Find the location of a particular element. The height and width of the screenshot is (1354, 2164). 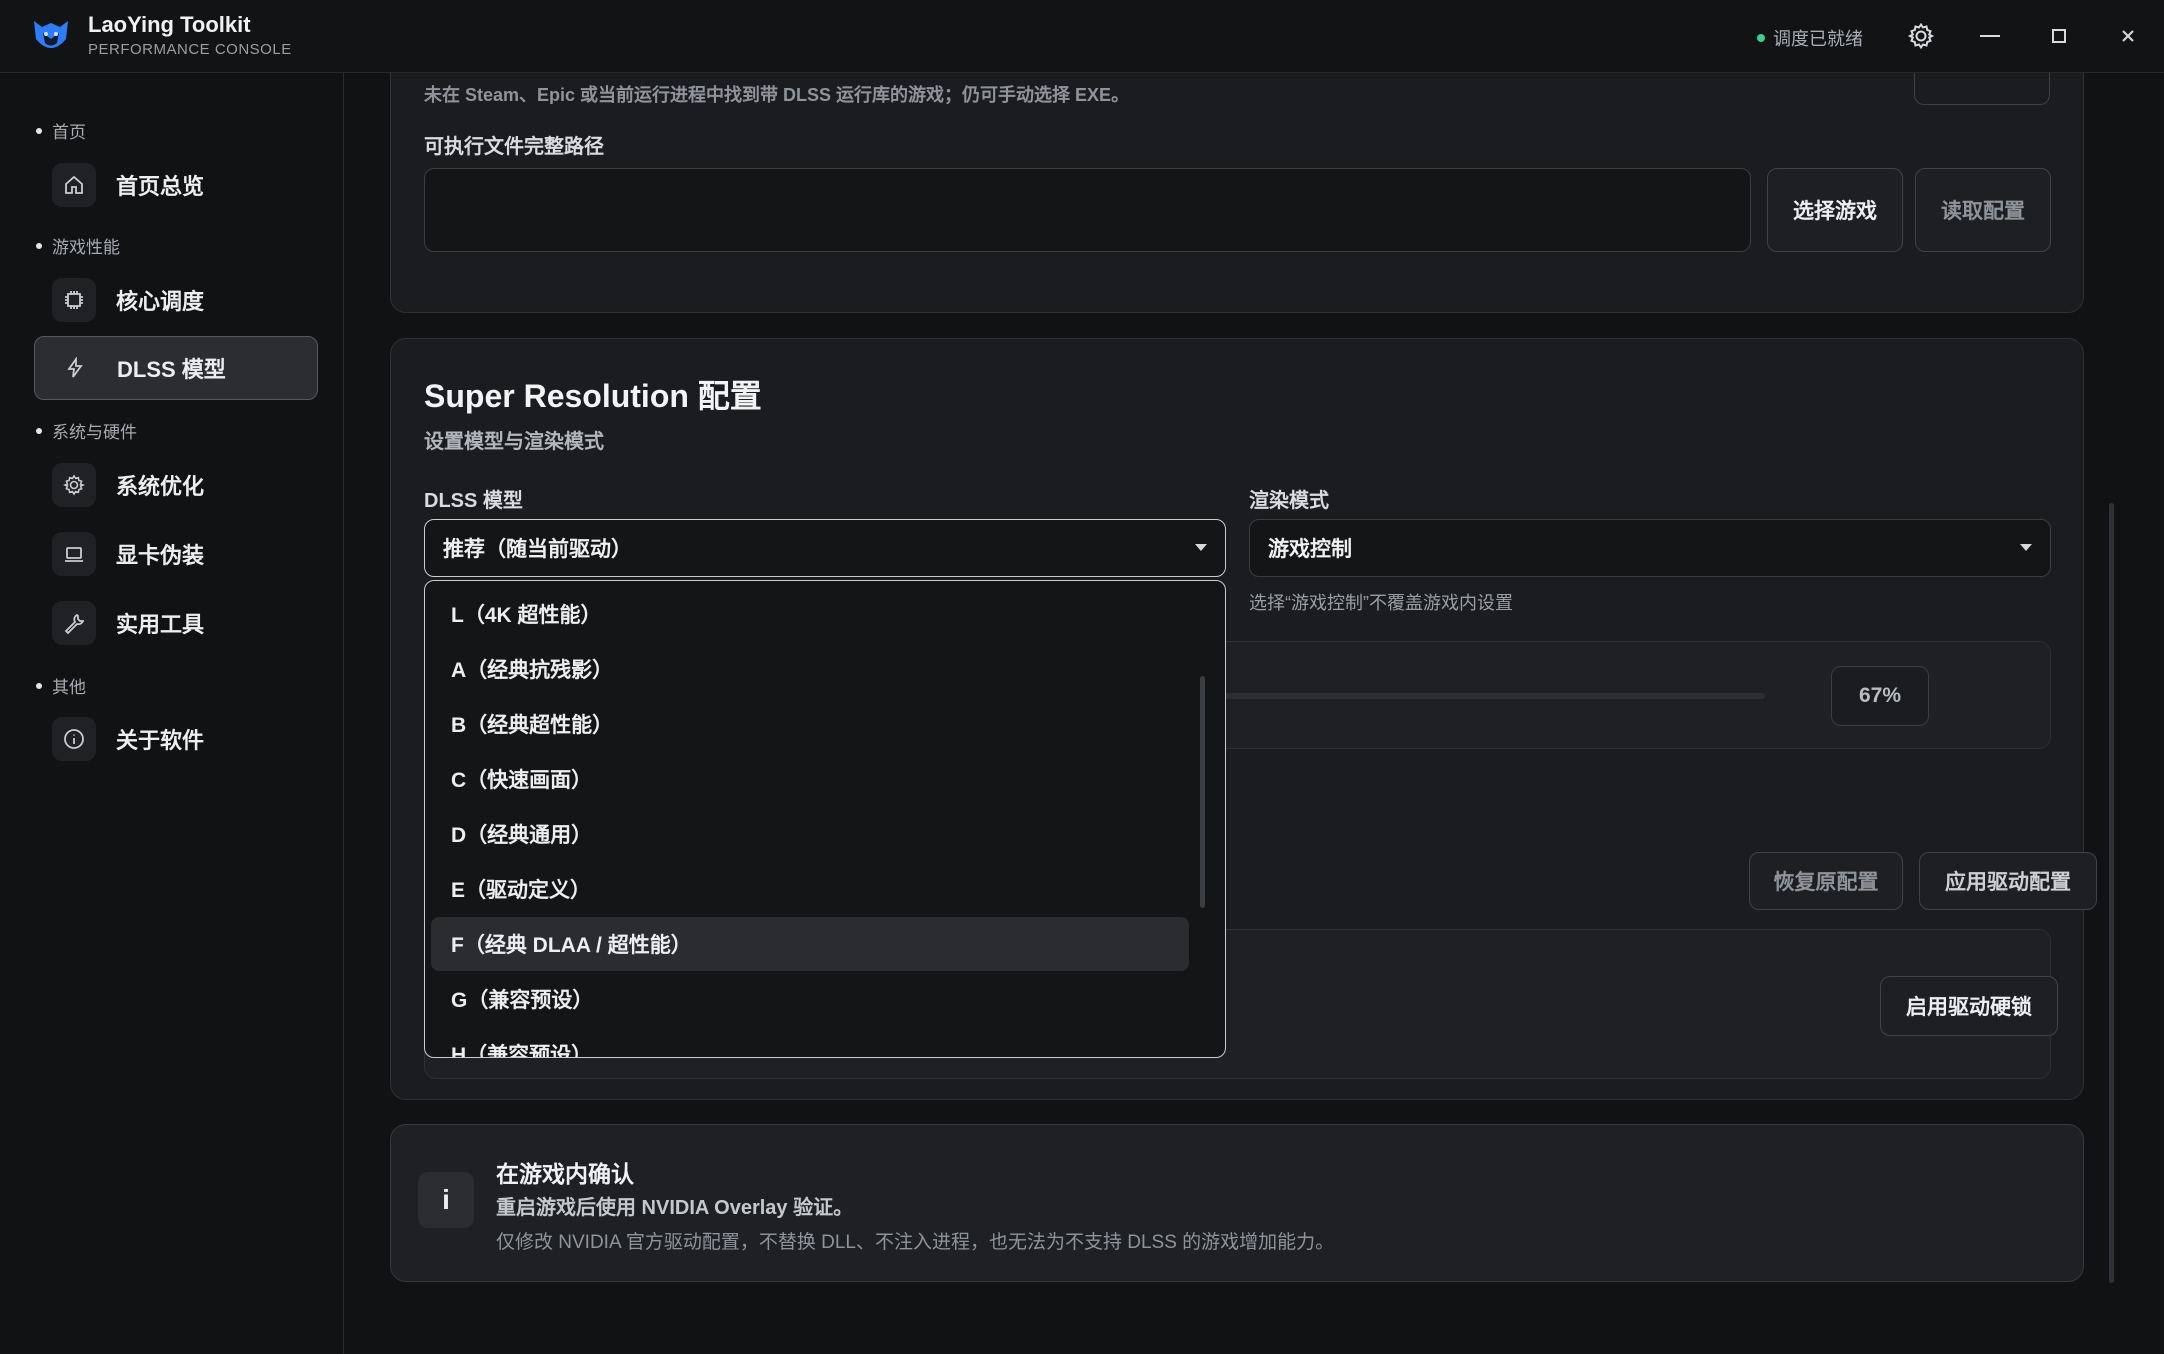

sidebar-section-other: 其他 is located at coordinates (61, 685).